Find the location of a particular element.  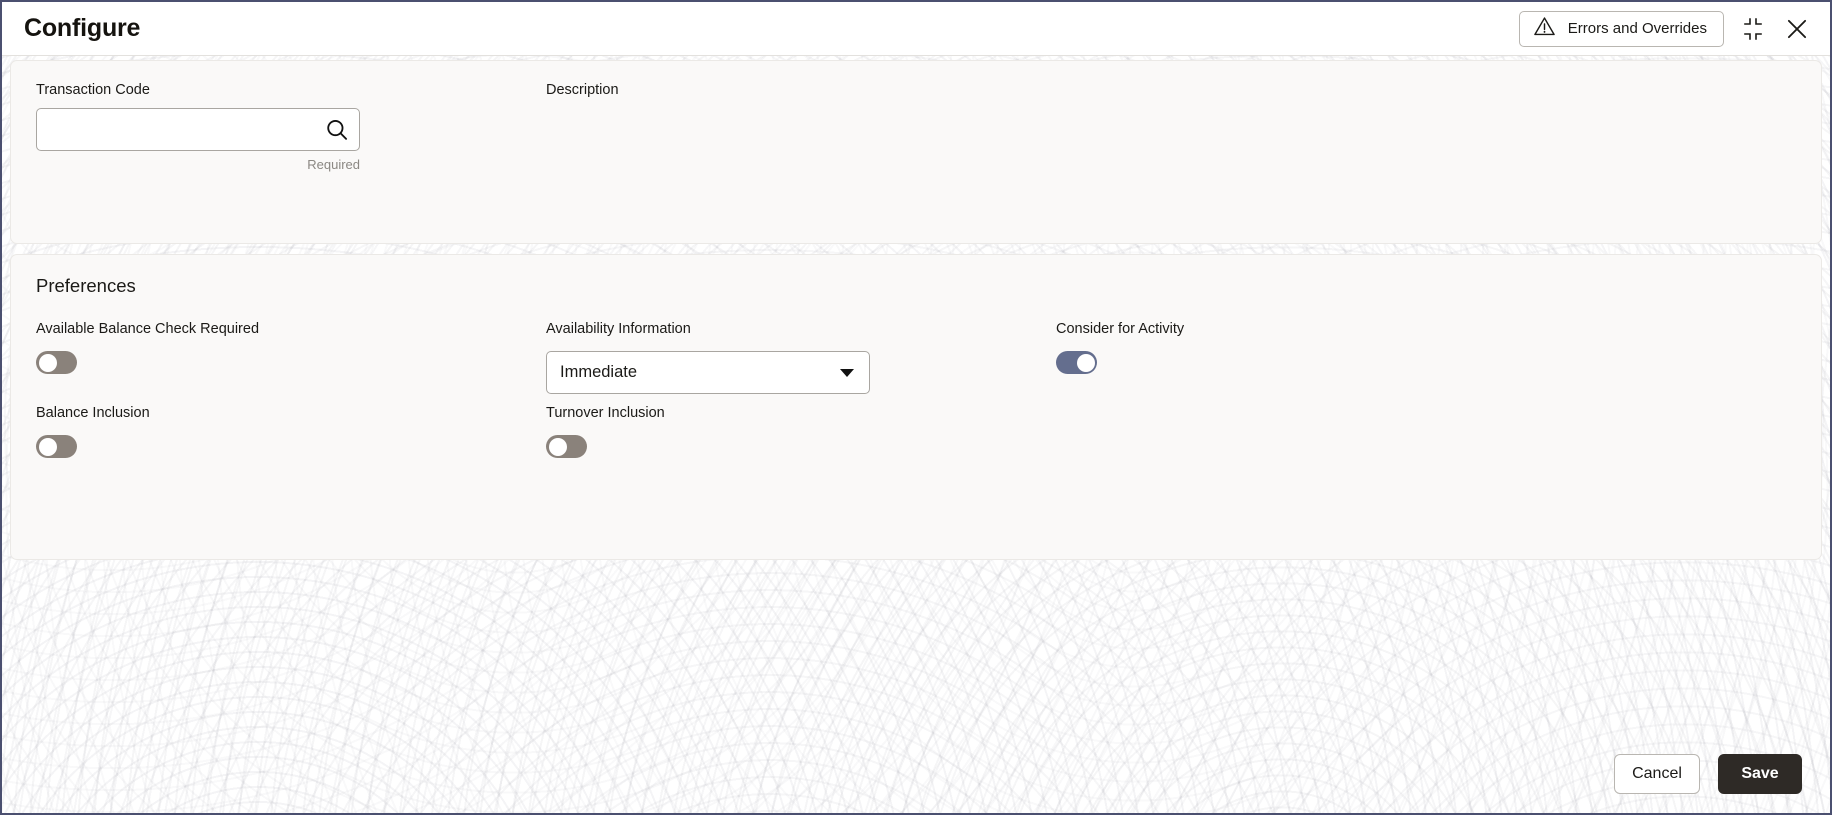

turnover-inclusion-toggle is located at coordinates (566, 446).